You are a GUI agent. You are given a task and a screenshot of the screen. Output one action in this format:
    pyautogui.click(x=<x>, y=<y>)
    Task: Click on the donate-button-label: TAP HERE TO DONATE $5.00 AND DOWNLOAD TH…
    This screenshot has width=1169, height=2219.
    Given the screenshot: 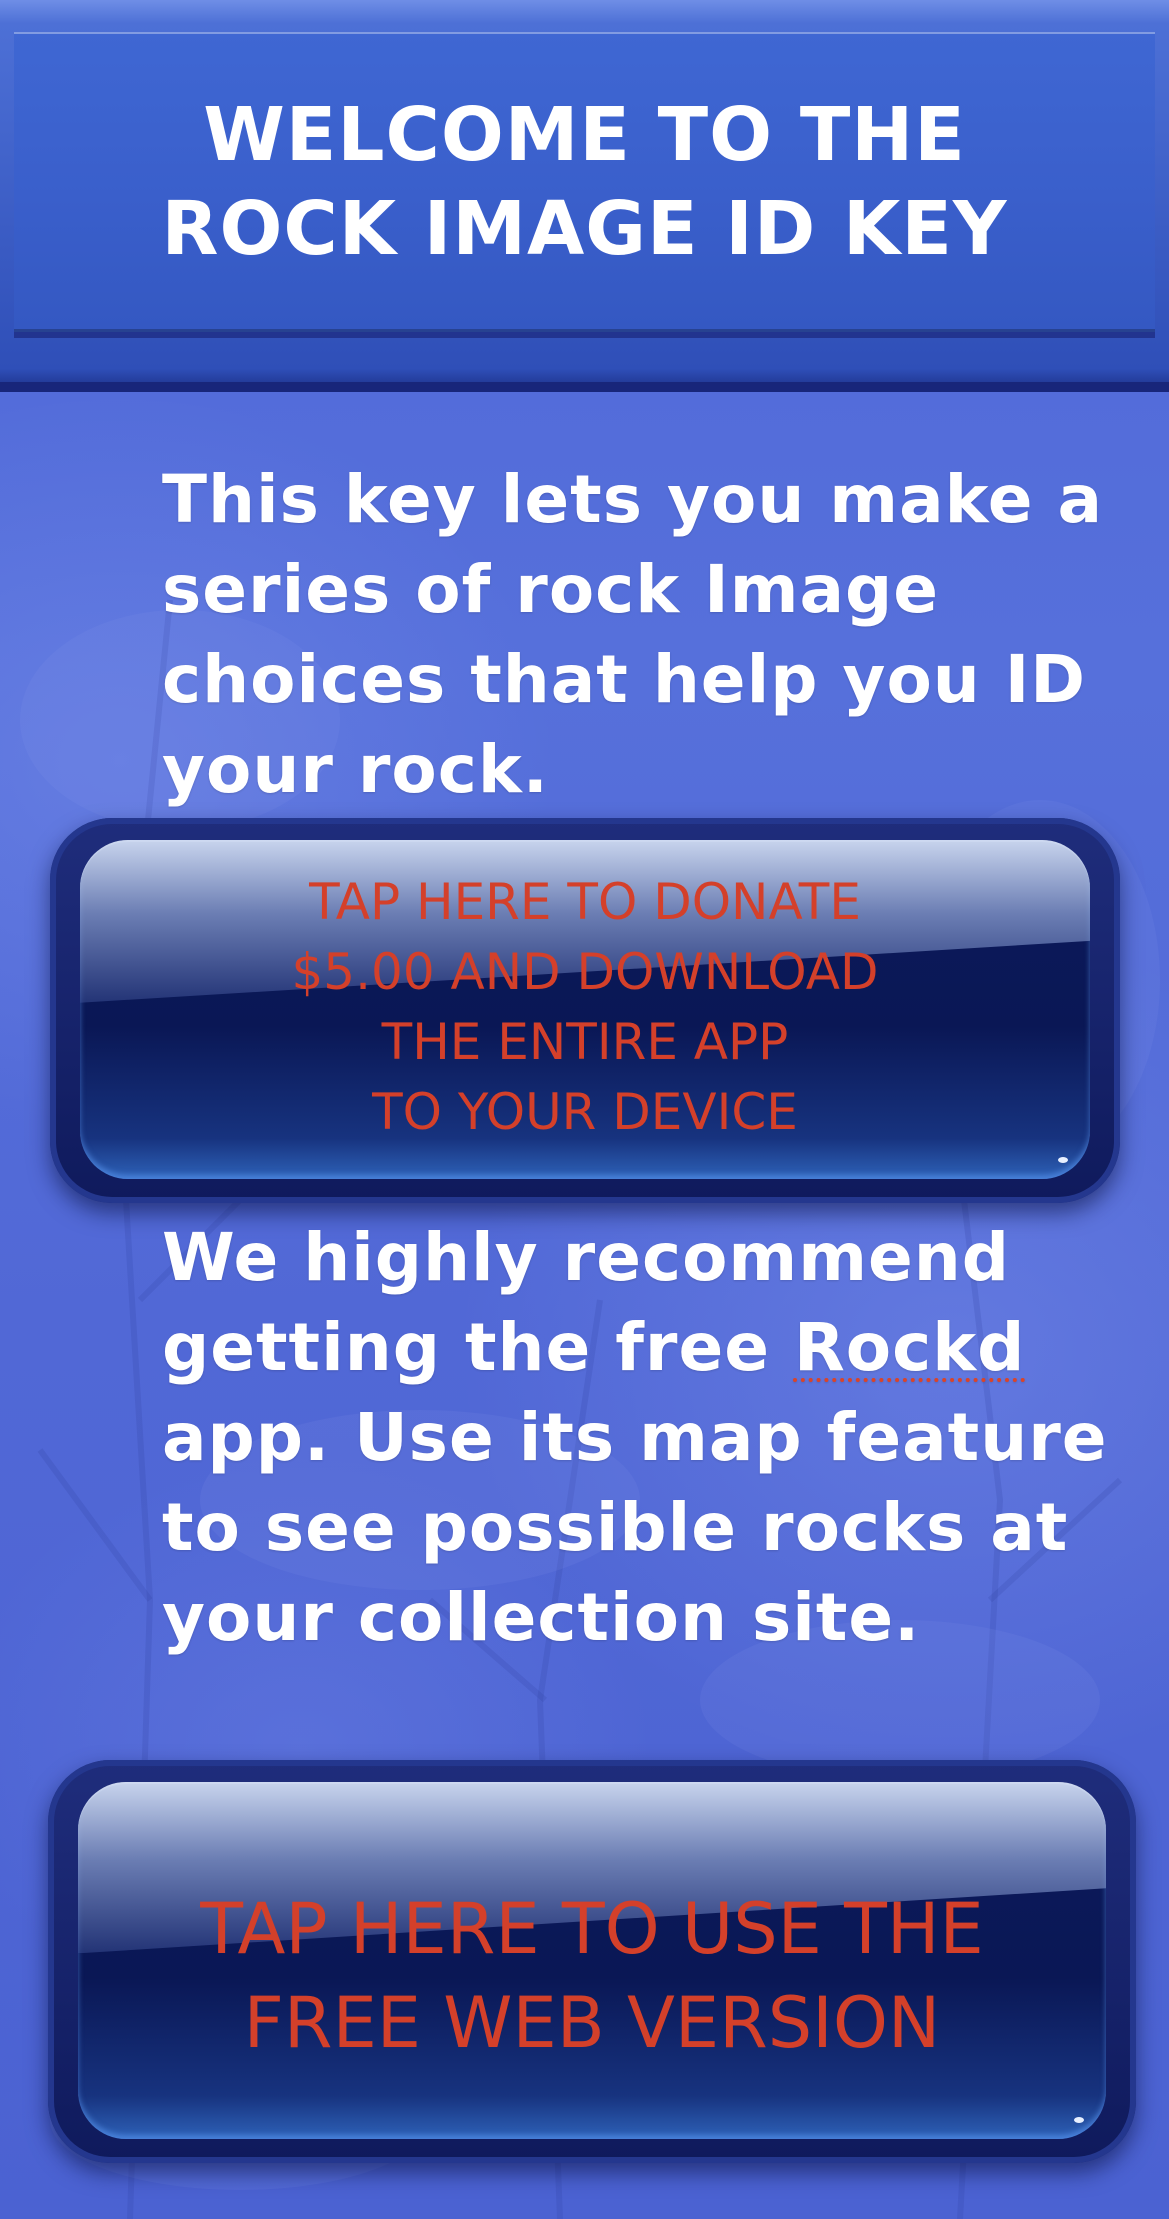 What is the action you would take?
    pyautogui.click(x=585, y=1006)
    